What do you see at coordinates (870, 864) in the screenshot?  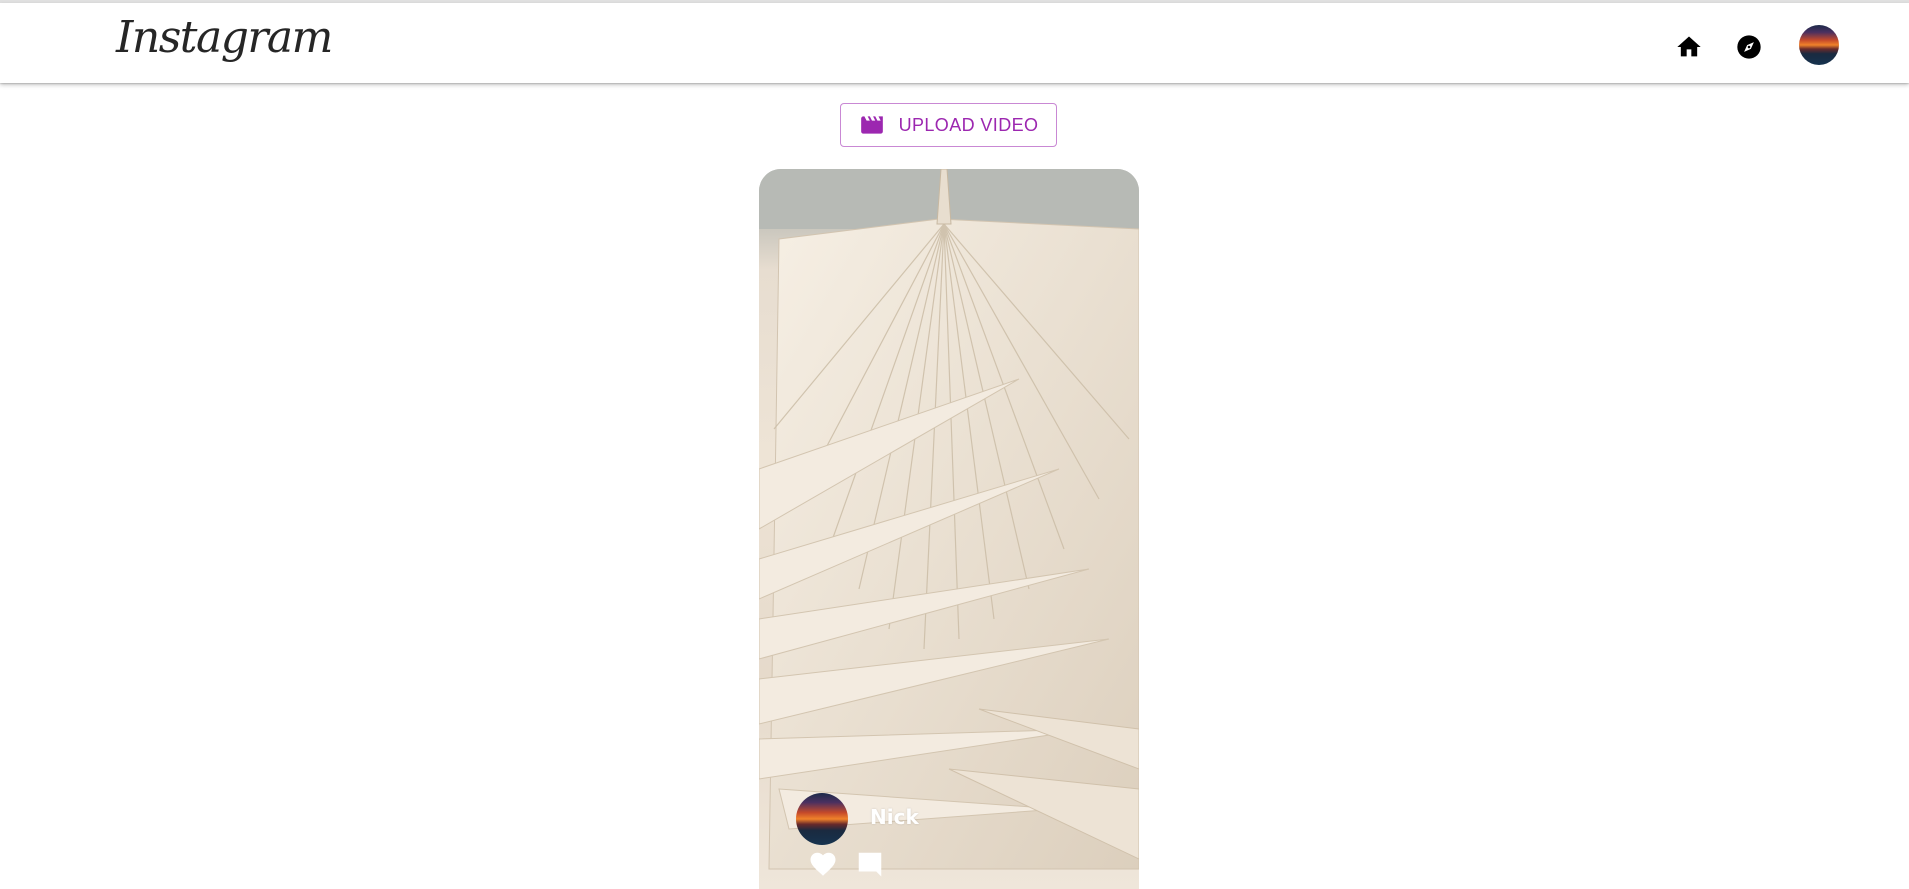 I see `comment-icon` at bounding box center [870, 864].